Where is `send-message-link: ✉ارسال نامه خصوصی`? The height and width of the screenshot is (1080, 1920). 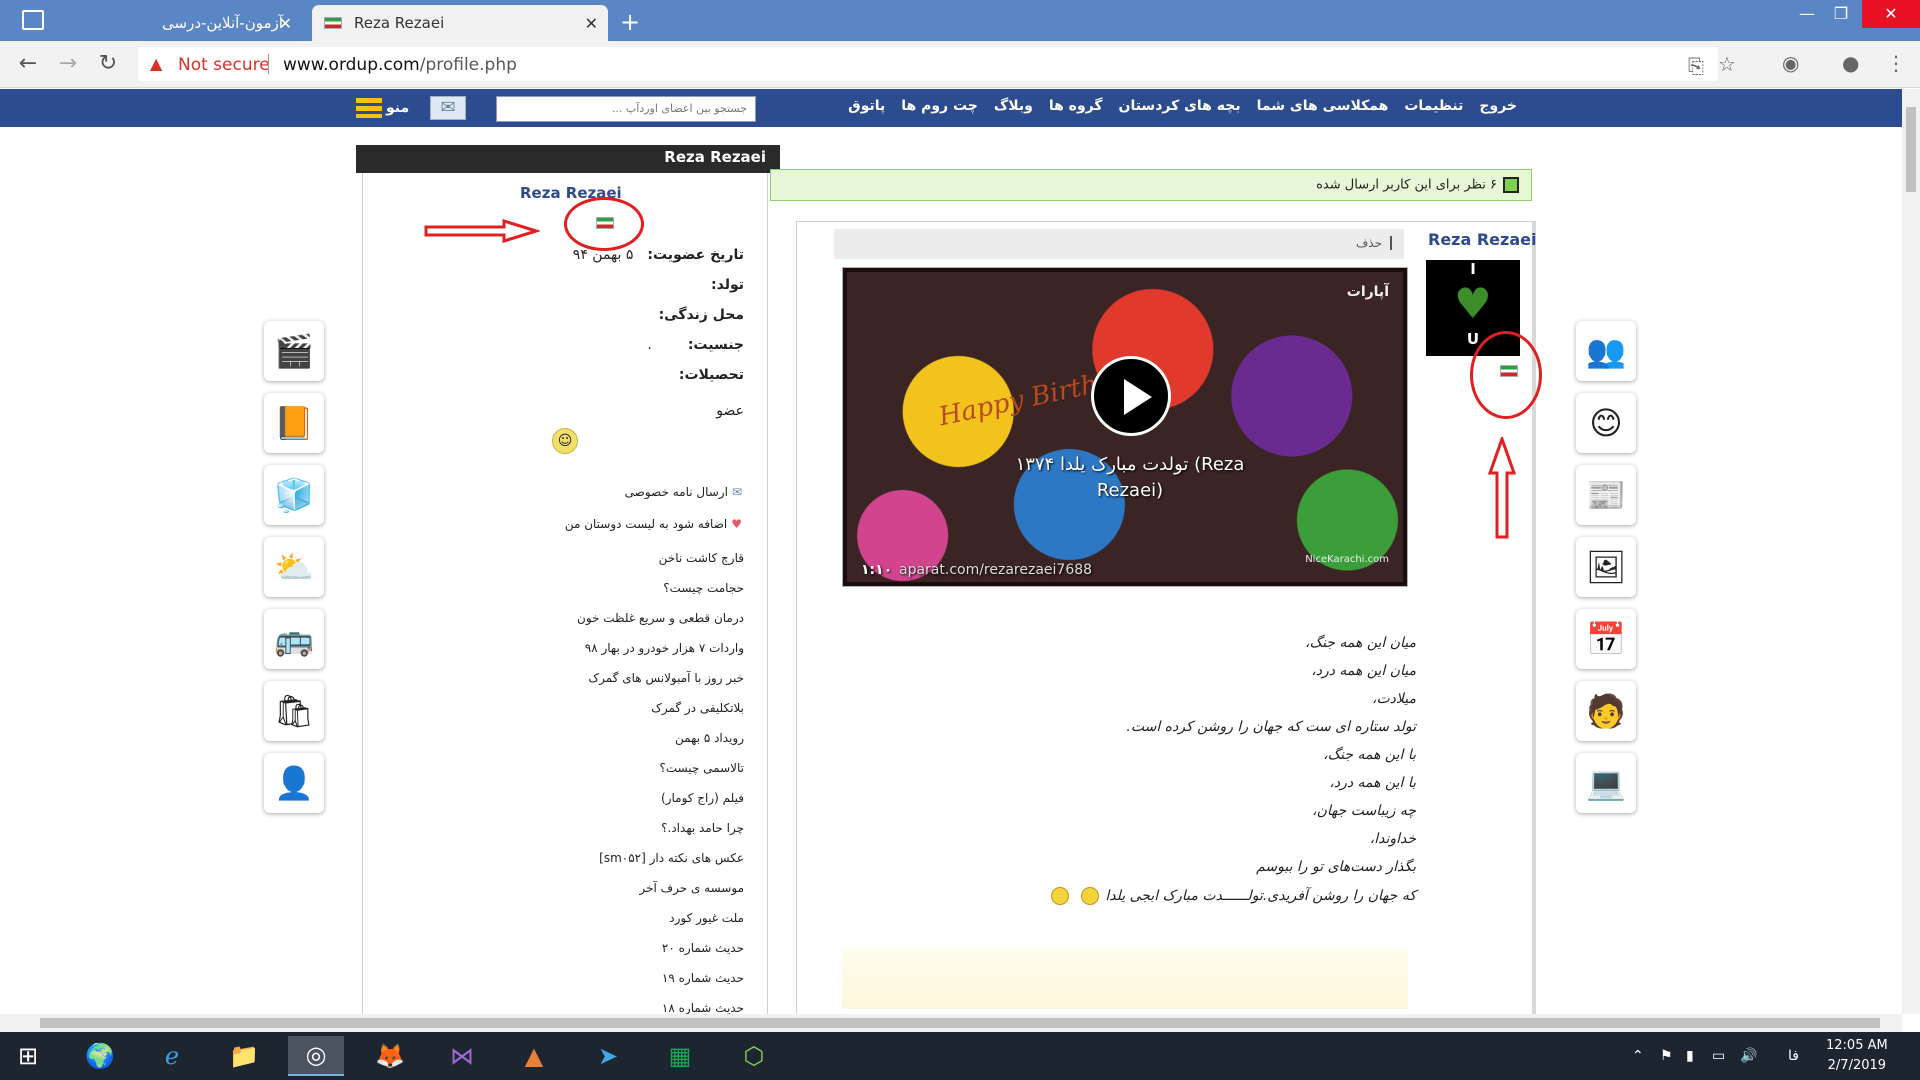 send-message-link: ✉ارسال نامه خصوصی is located at coordinates (683, 492).